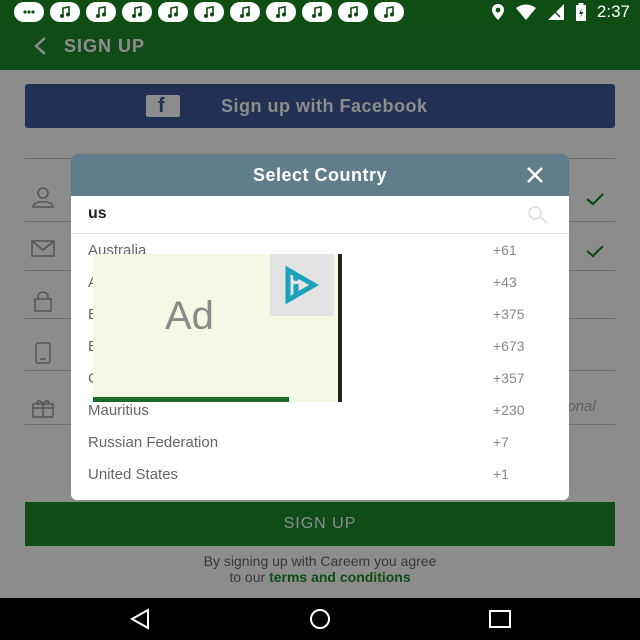 The height and width of the screenshot is (640, 640). I want to click on country-code: +230, so click(509, 410).